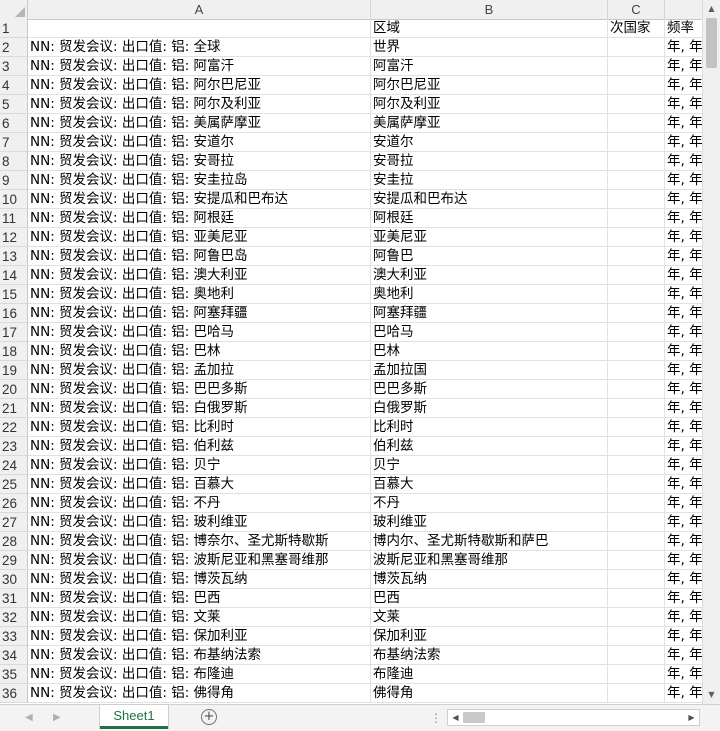 Image resolution: width=720 pixels, height=731 pixels. What do you see at coordinates (489, 161) in the screenshot?
I see `cell-region: 安哥拉` at bounding box center [489, 161].